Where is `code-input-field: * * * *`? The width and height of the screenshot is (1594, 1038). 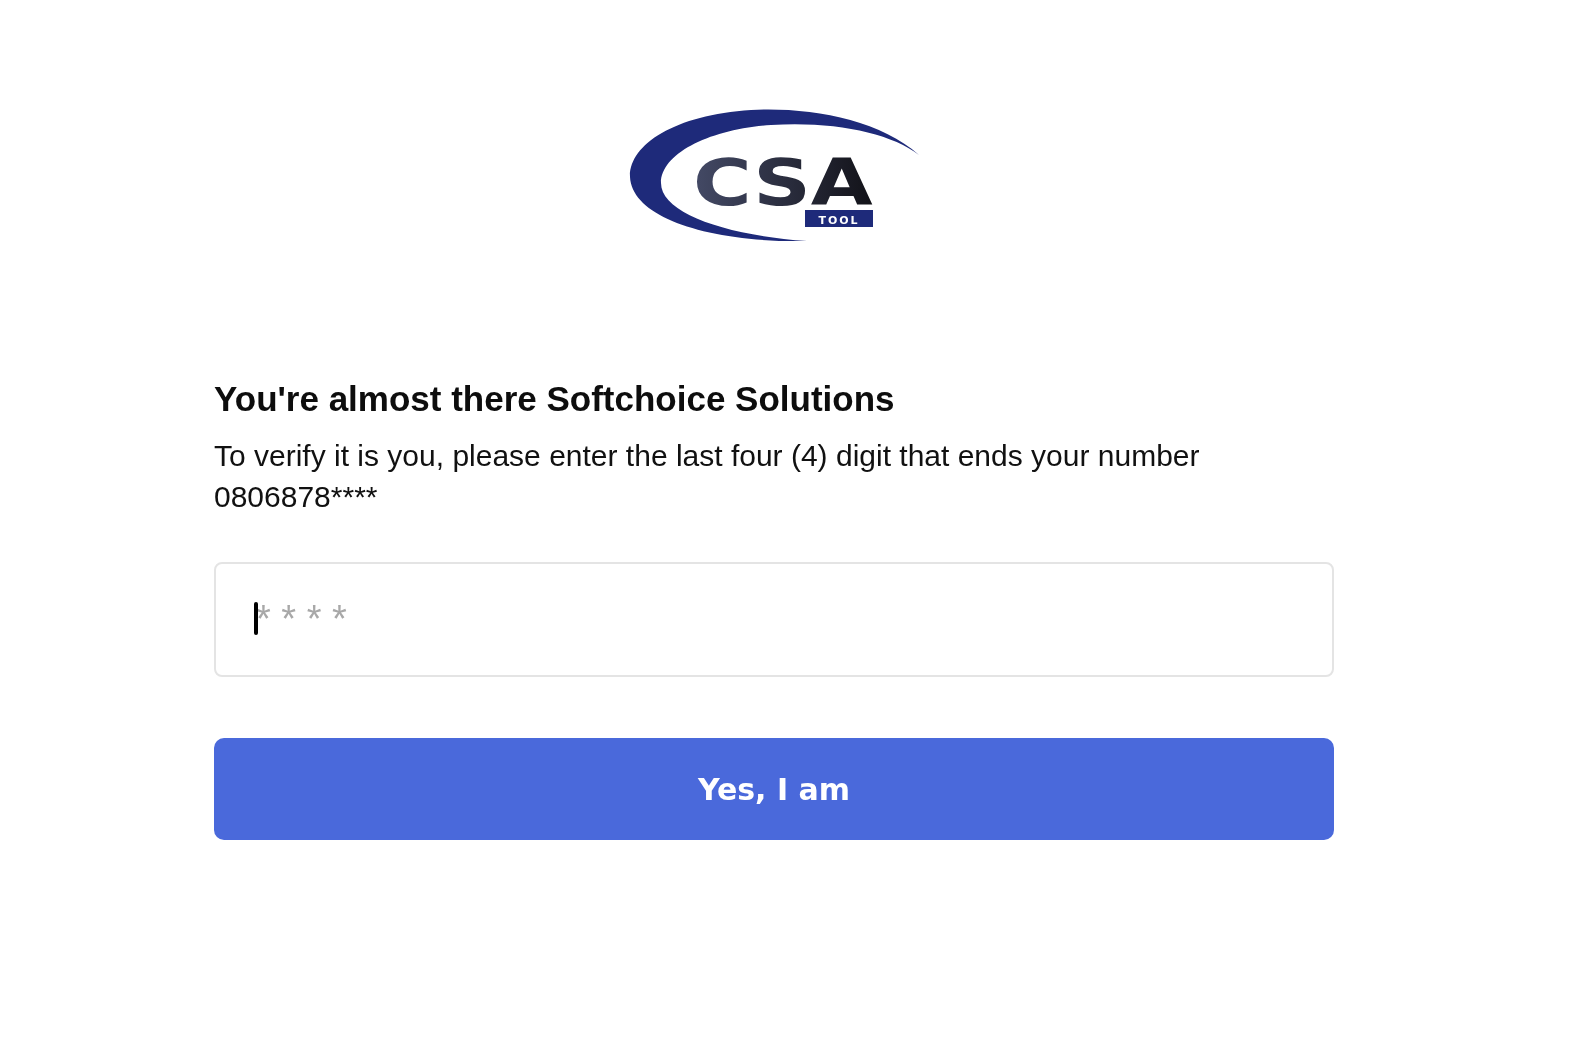 code-input-field: * * * * is located at coordinates (774, 619).